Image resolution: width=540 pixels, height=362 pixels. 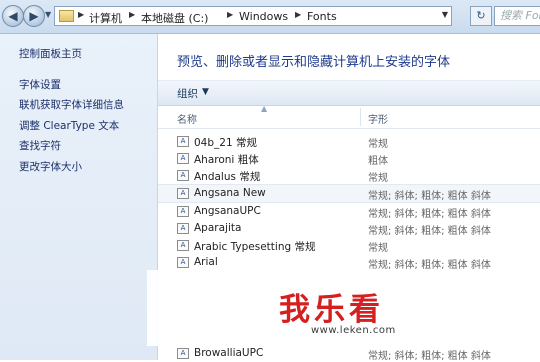 I want to click on forward-arrow-icon: ▶, so click(x=34, y=16).